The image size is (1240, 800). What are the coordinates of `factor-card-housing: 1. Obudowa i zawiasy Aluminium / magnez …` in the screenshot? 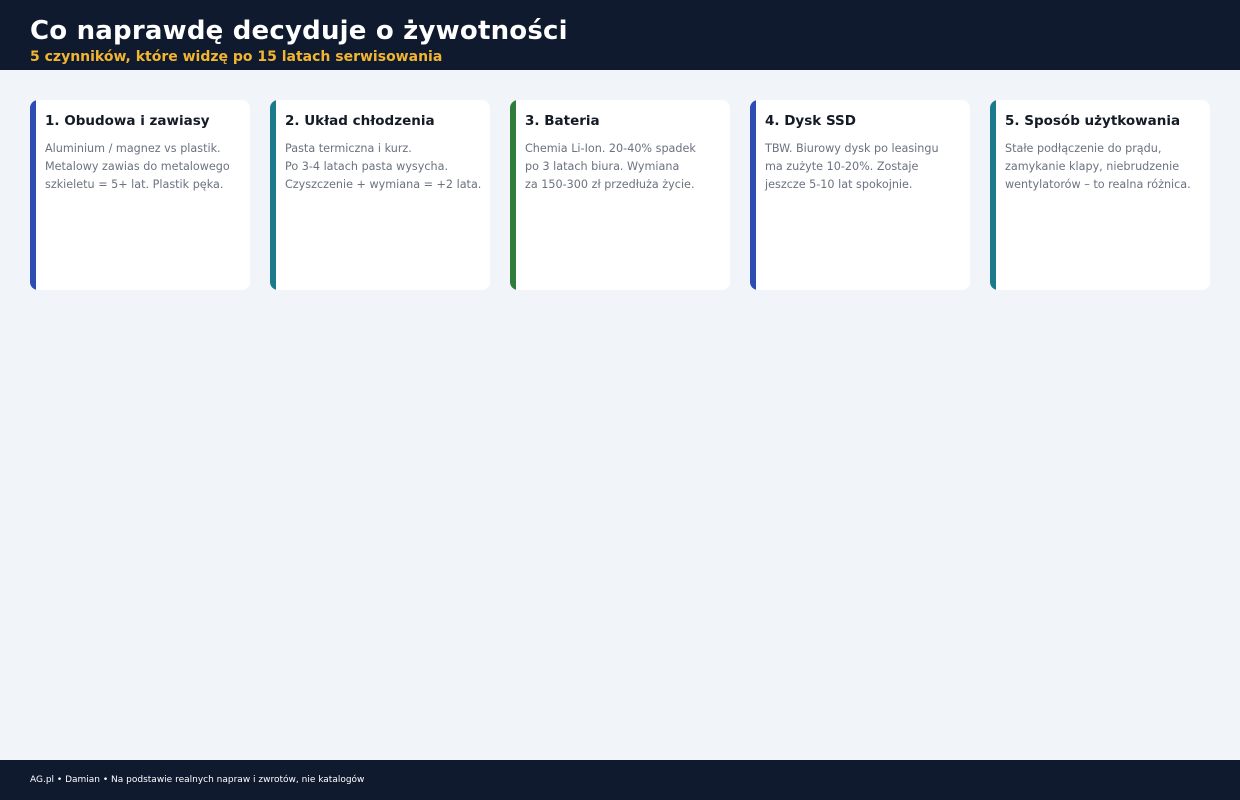 It's located at (140, 195).